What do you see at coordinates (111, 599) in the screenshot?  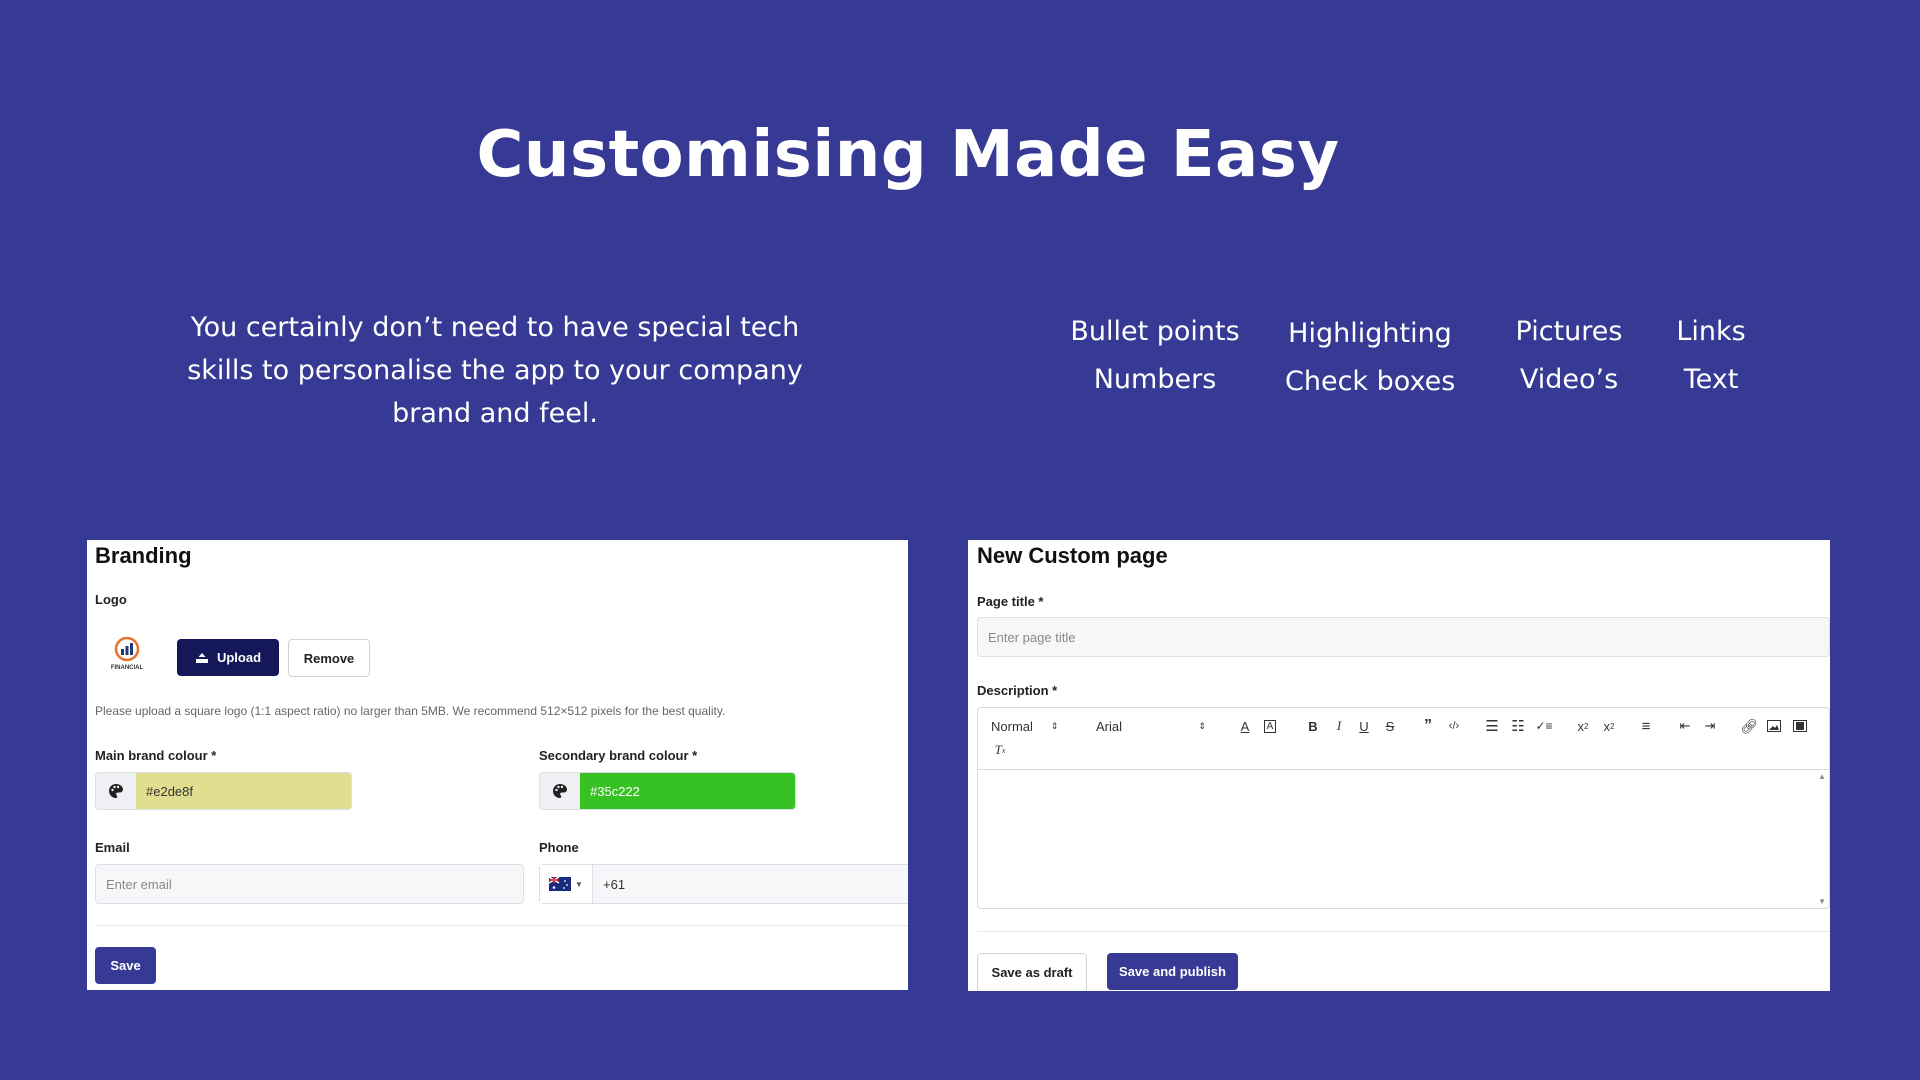 I see `logo-label: Logo` at bounding box center [111, 599].